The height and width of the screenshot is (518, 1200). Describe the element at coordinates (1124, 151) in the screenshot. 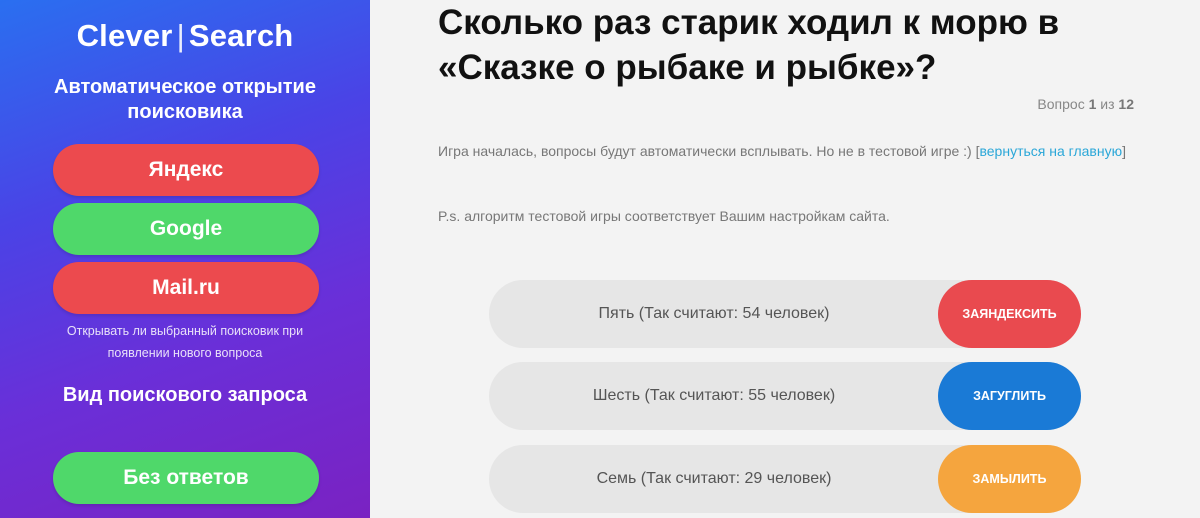

I see `info-close: ]` at that location.